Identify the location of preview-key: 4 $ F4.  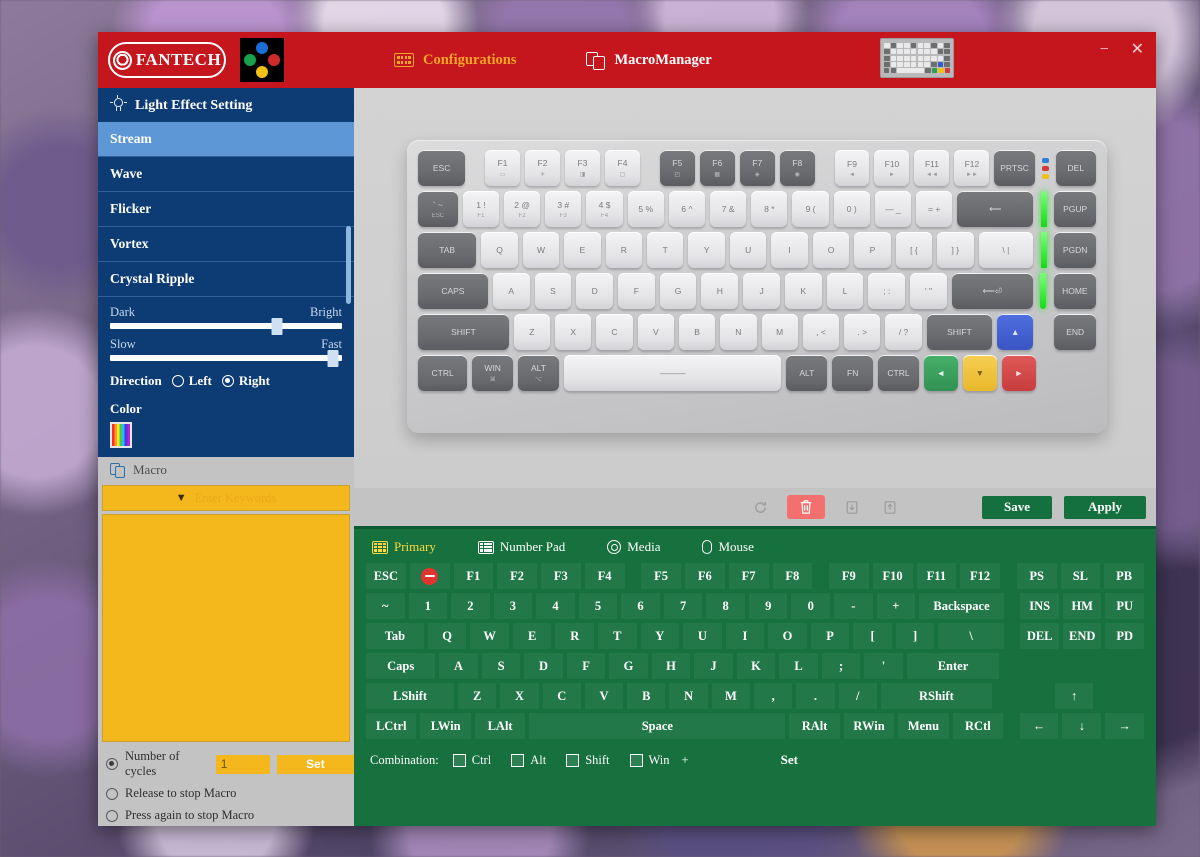
(604, 209).